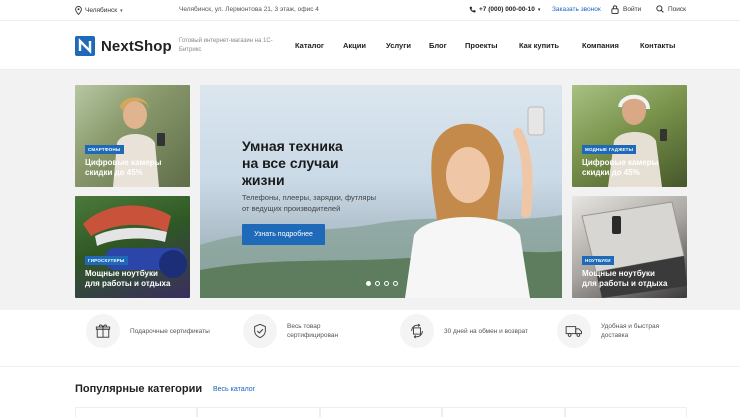 The height and width of the screenshot is (417, 740). I want to click on feature-gift-certificates: Подарочные сертификаты, so click(148, 331).